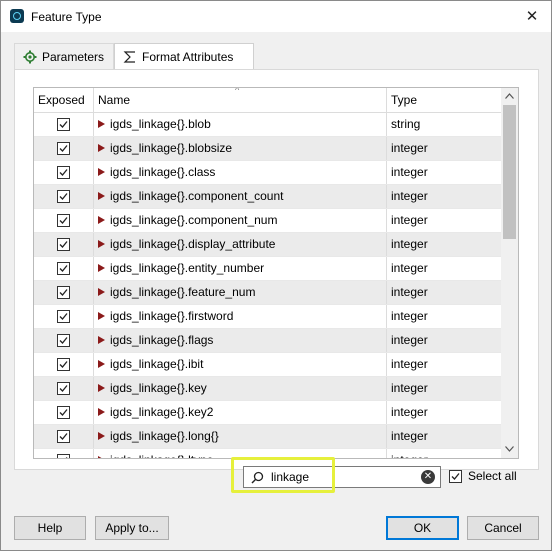  I want to click on select-all-checkbox, so click(455, 476).